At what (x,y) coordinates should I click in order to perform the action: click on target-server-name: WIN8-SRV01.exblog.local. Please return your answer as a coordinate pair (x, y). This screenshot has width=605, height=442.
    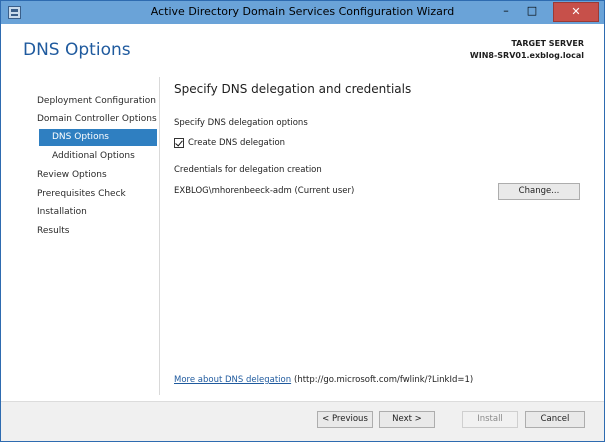
    Looking at the image, I should click on (526, 55).